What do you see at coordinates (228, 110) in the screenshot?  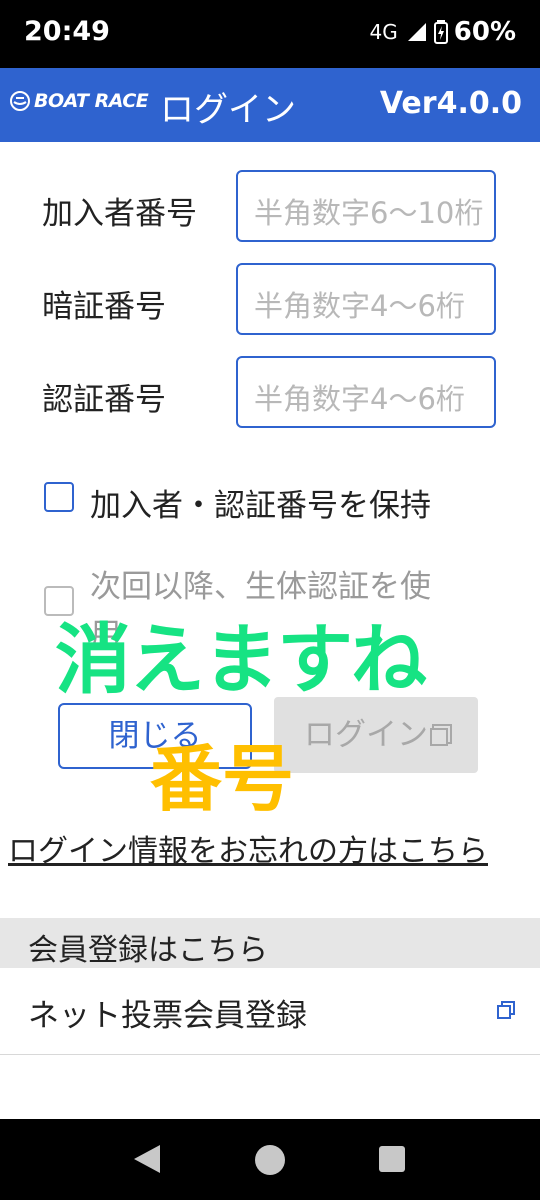 I see `page-title: ログイン` at bounding box center [228, 110].